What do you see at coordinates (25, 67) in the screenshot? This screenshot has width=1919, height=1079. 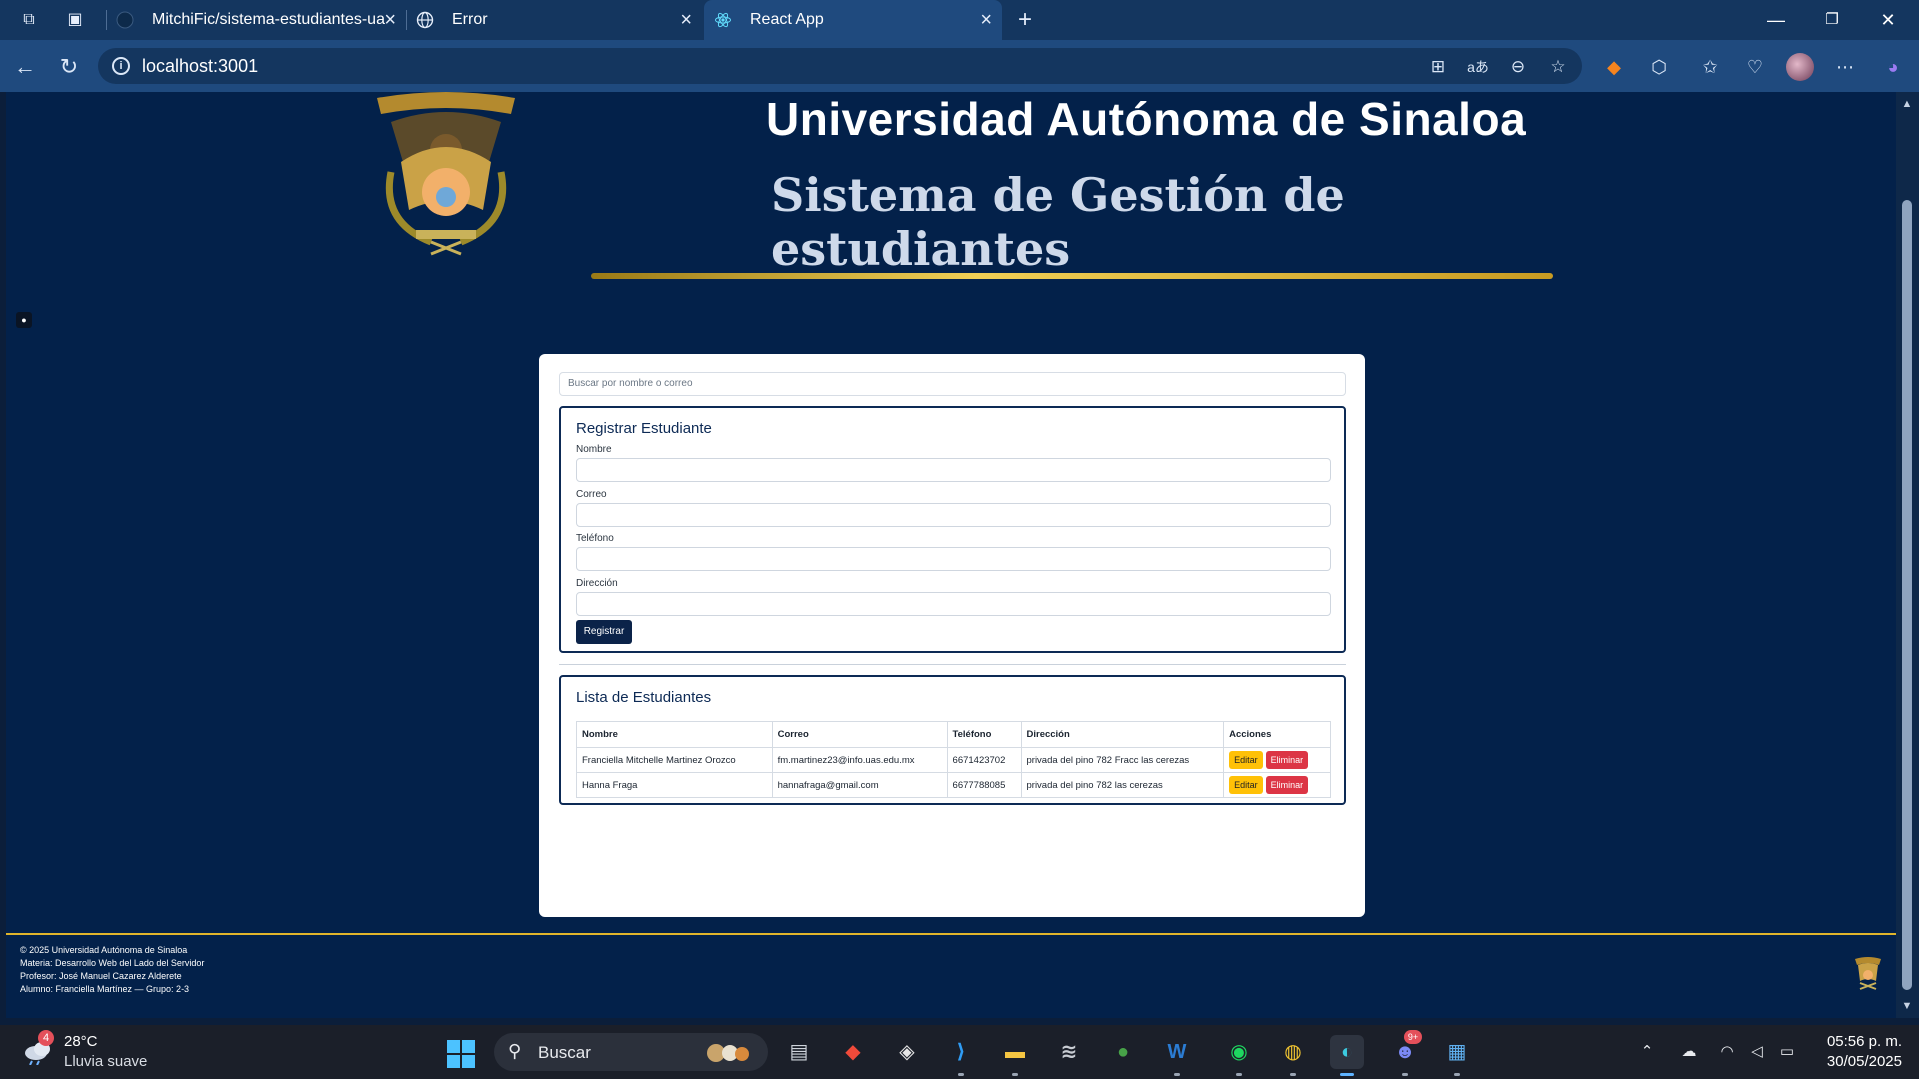 I see `back-icon: ←` at bounding box center [25, 67].